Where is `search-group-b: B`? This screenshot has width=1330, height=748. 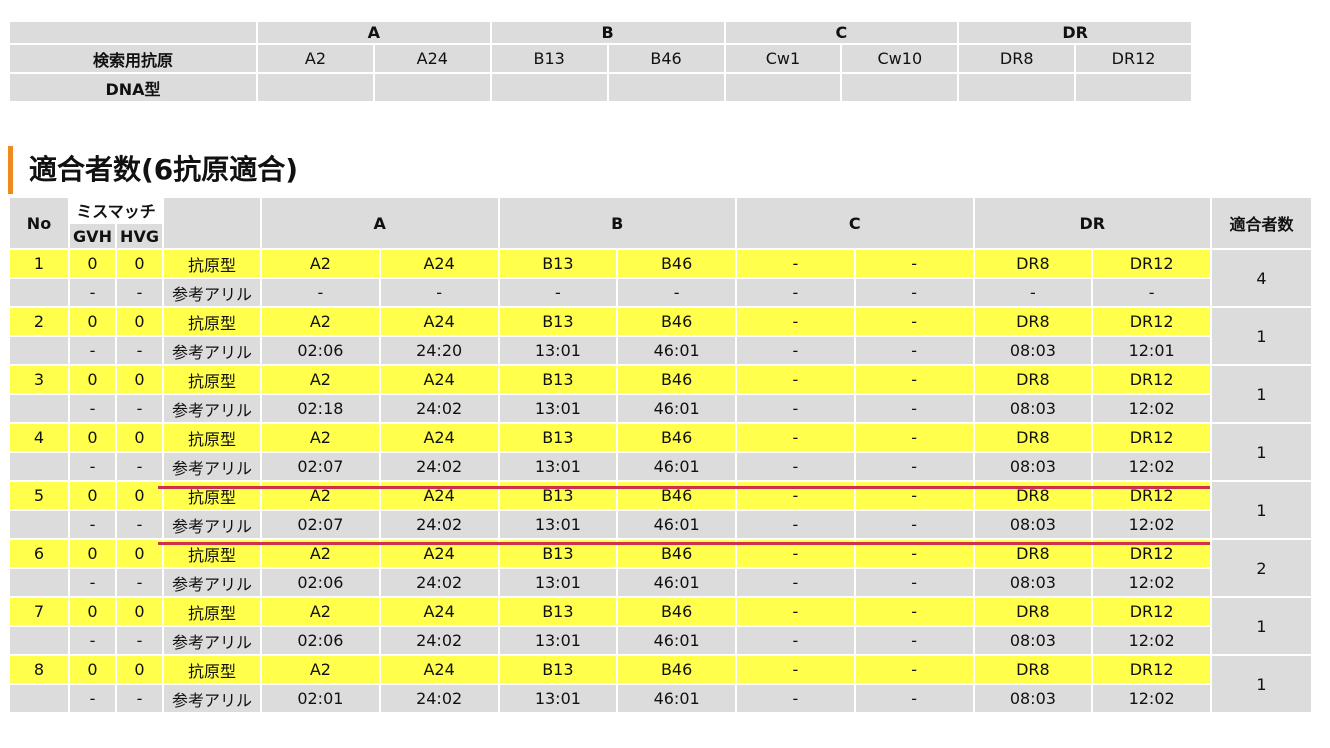
search-group-b: B is located at coordinates (607, 32).